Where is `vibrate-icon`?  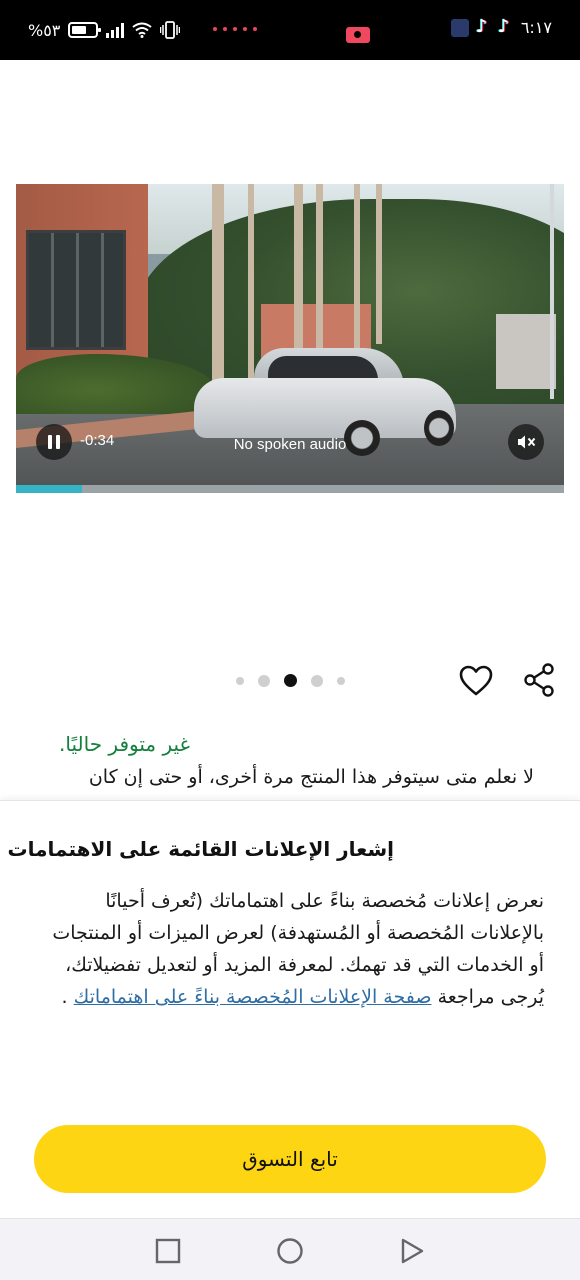 vibrate-icon is located at coordinates (170, 30).